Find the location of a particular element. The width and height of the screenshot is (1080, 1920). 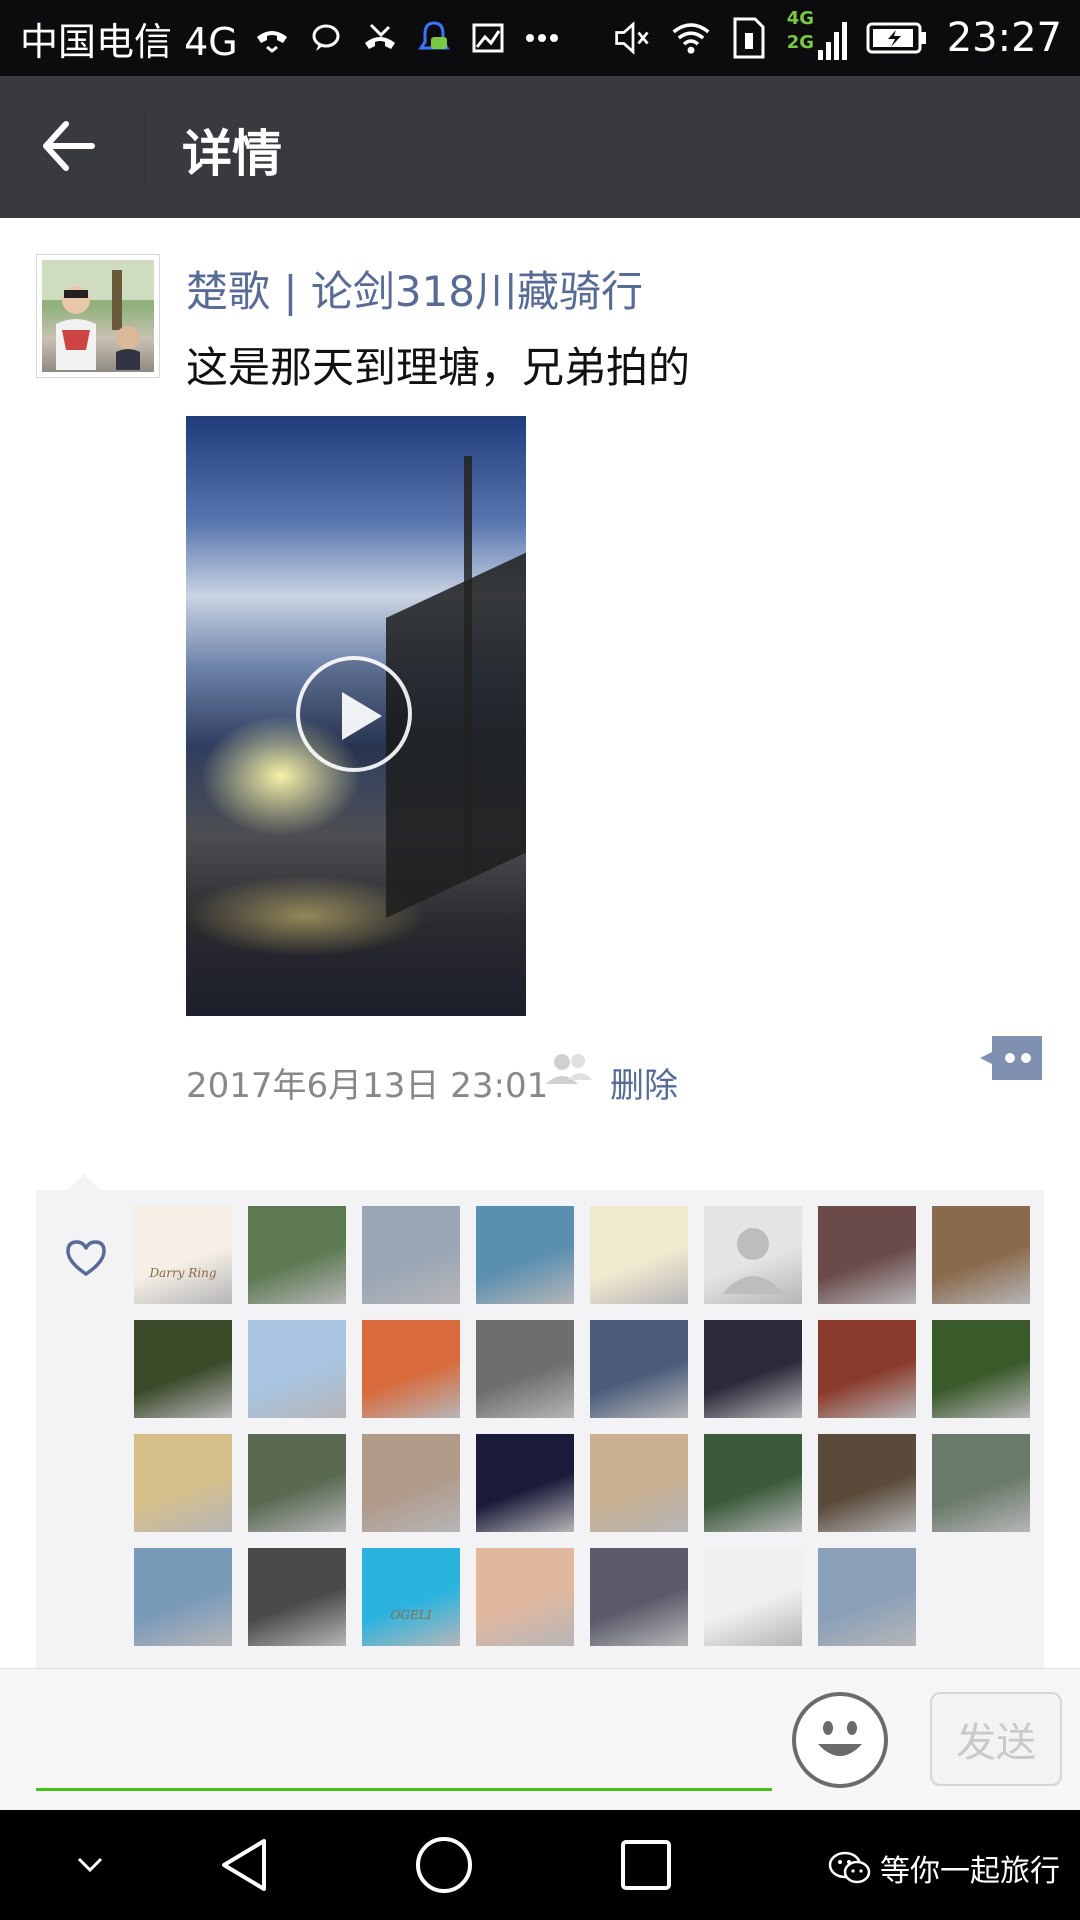

clock: 23:27 is located at coordinates (1004, 38).